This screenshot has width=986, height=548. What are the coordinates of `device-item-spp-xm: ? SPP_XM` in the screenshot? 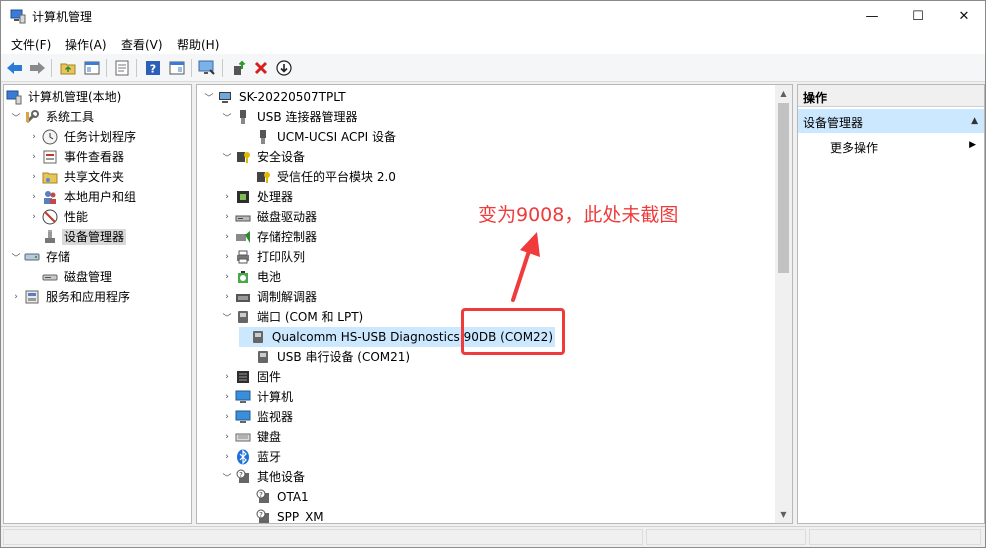 It's located at (282, 515).